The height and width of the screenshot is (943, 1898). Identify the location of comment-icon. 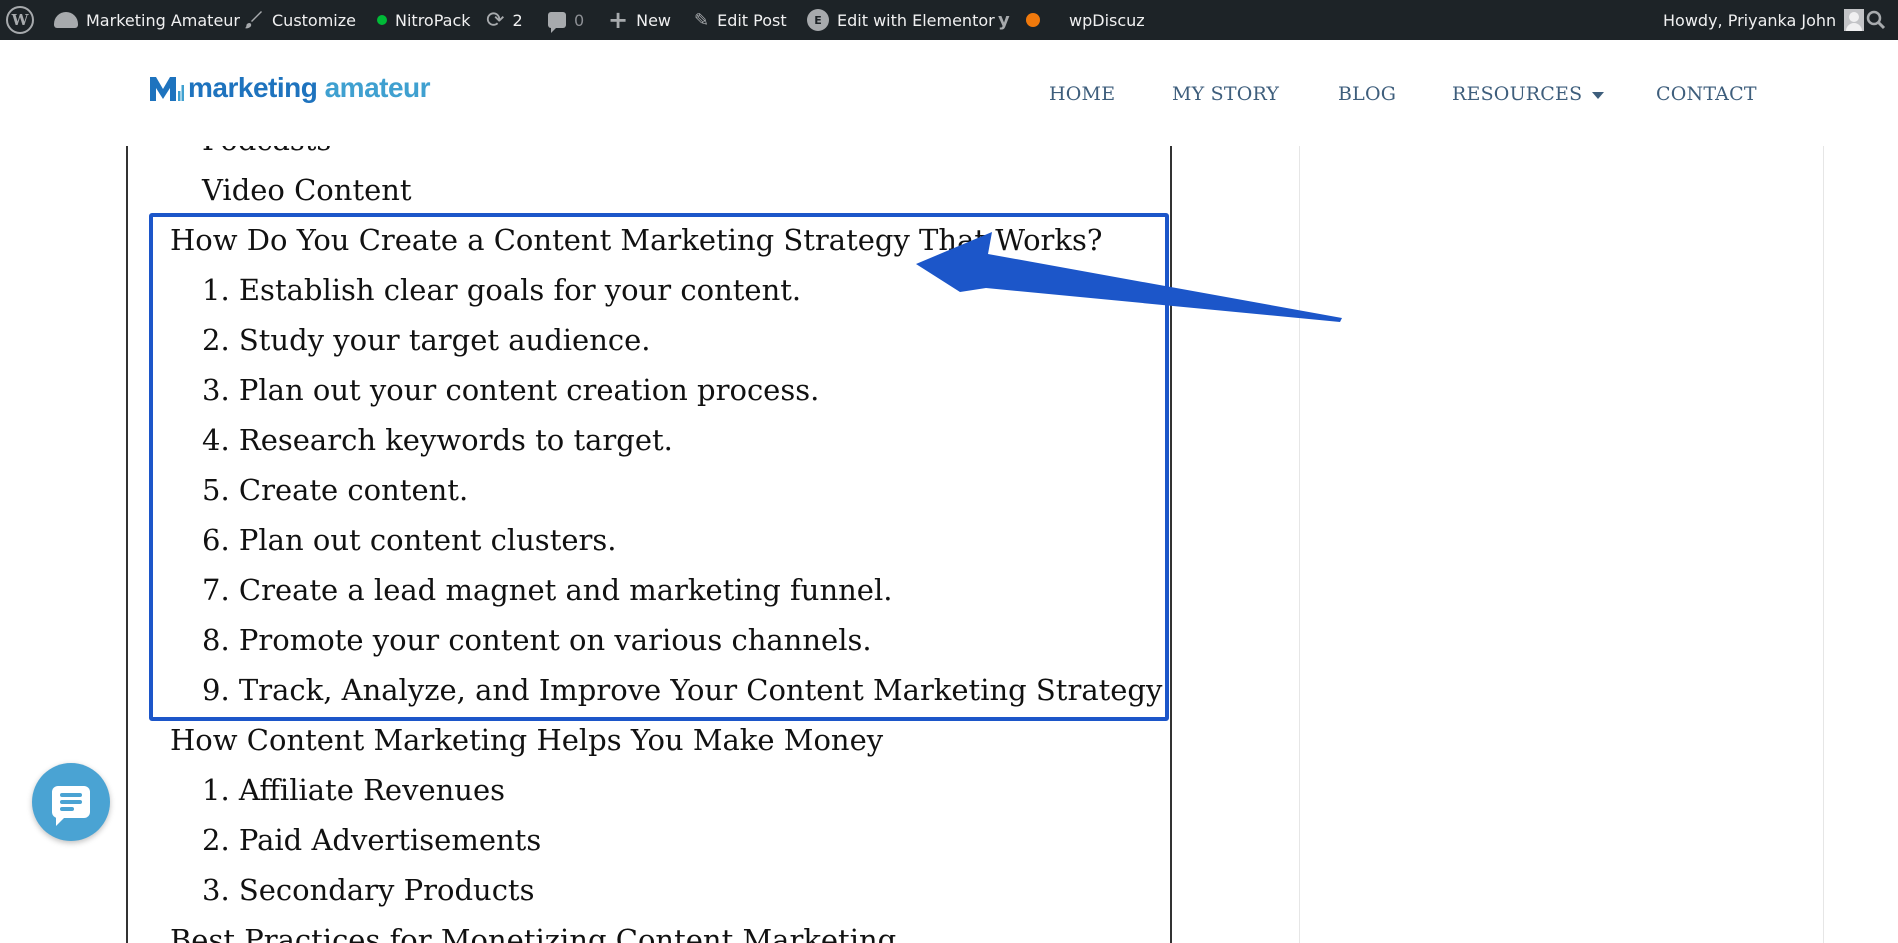
(557, 22).